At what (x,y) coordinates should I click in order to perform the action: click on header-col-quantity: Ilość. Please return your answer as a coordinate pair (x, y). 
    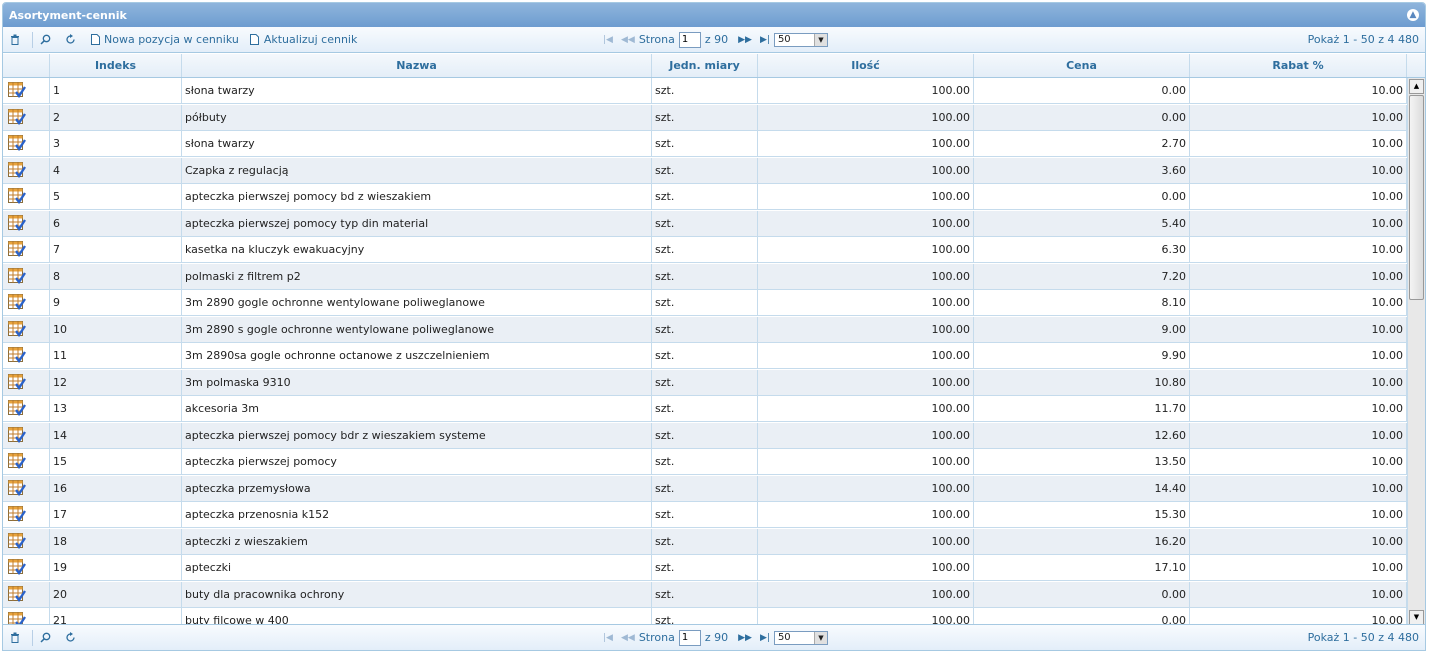
    Looking at the image, I should click on (866, 65).